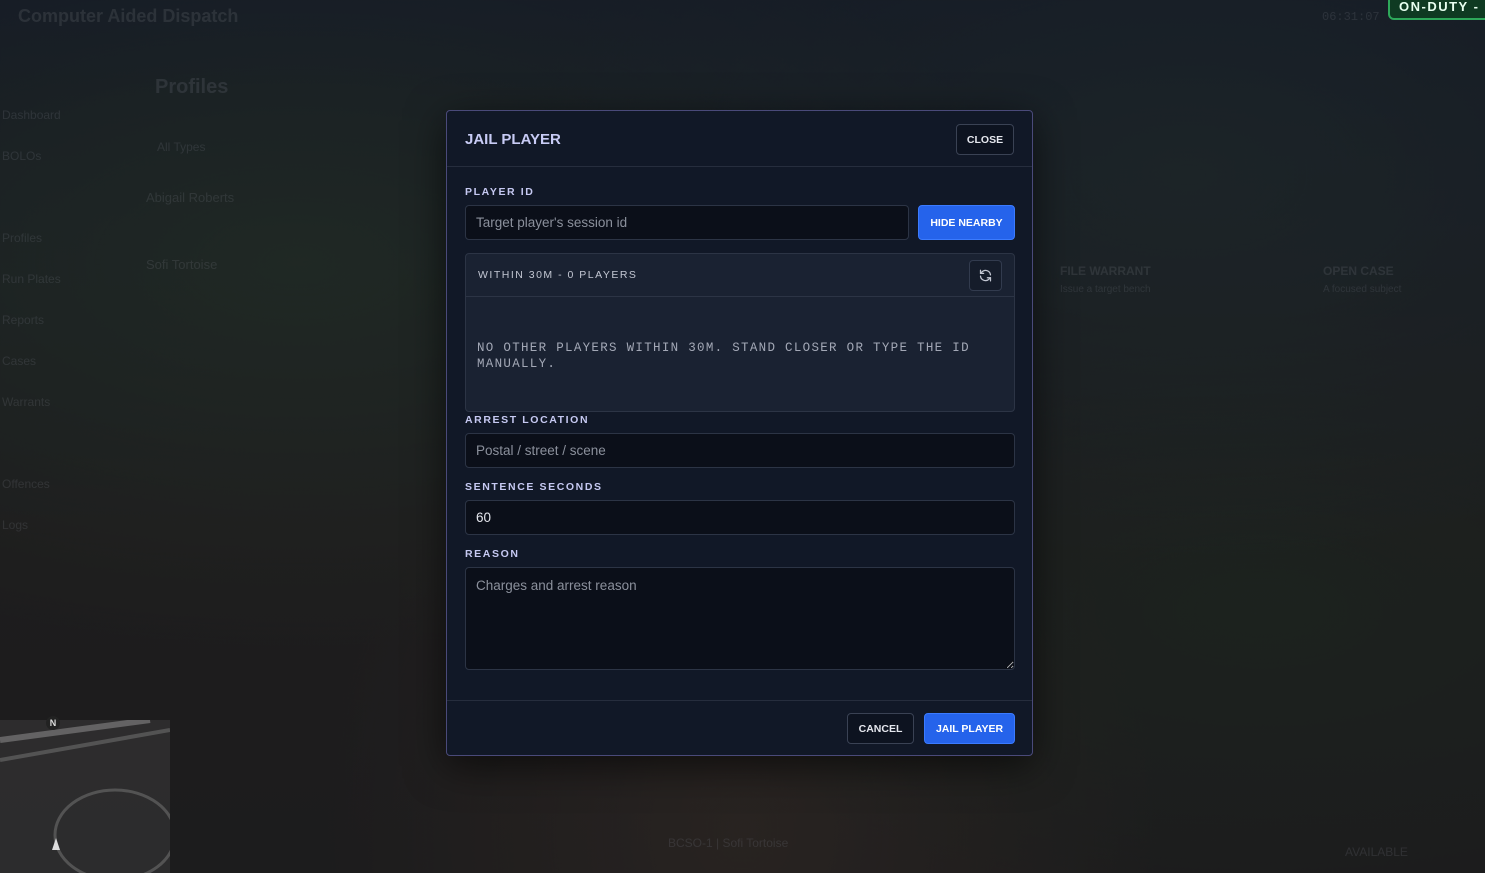 Image resolution: width=1485 pixels, height=873 pixels. I want to click on close-button: CLOSE, so click(985, 139).